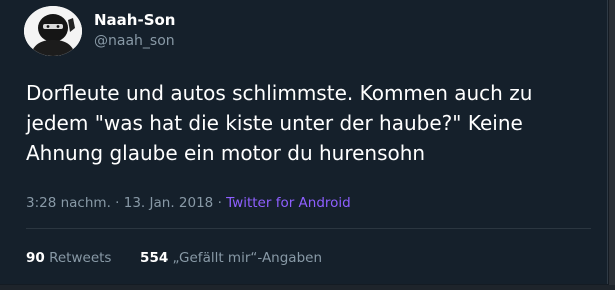  I want to click on tweet-stats: 90 Retweets 554 „Gefällt mir“-Angaben, so click(174, 258).